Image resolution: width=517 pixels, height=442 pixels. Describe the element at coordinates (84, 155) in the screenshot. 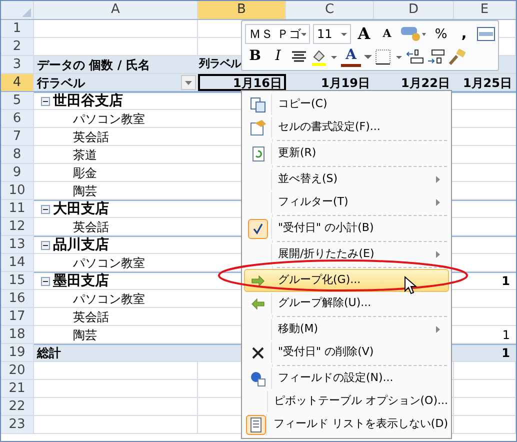

I see `cell-text: 茶道` at that location.